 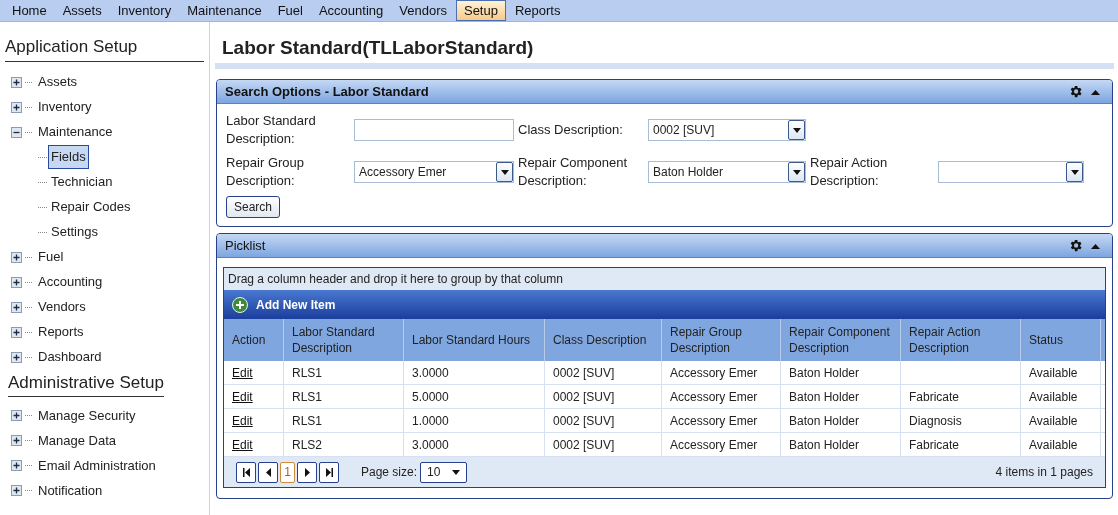 I want to click on tree-item: Settings, so click(x=74, y=232).